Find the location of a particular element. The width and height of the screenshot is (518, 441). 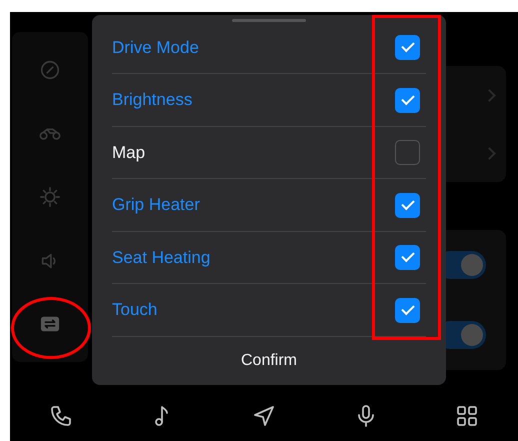

option-label: Drive Mode is located at coordinates (155, 48).